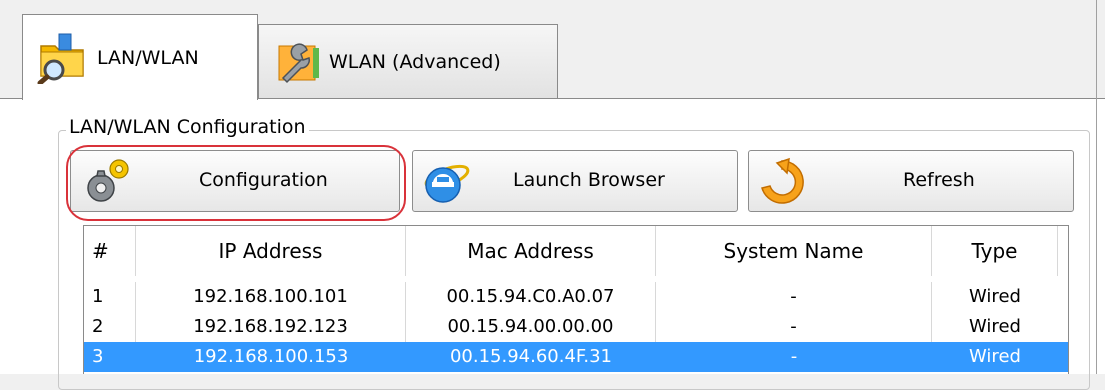 This screenshot has height=390, width=1105. Describe the element at coordinates (271, 251) in the screenshot. I see `column-header-ip: IP Address` at that location.